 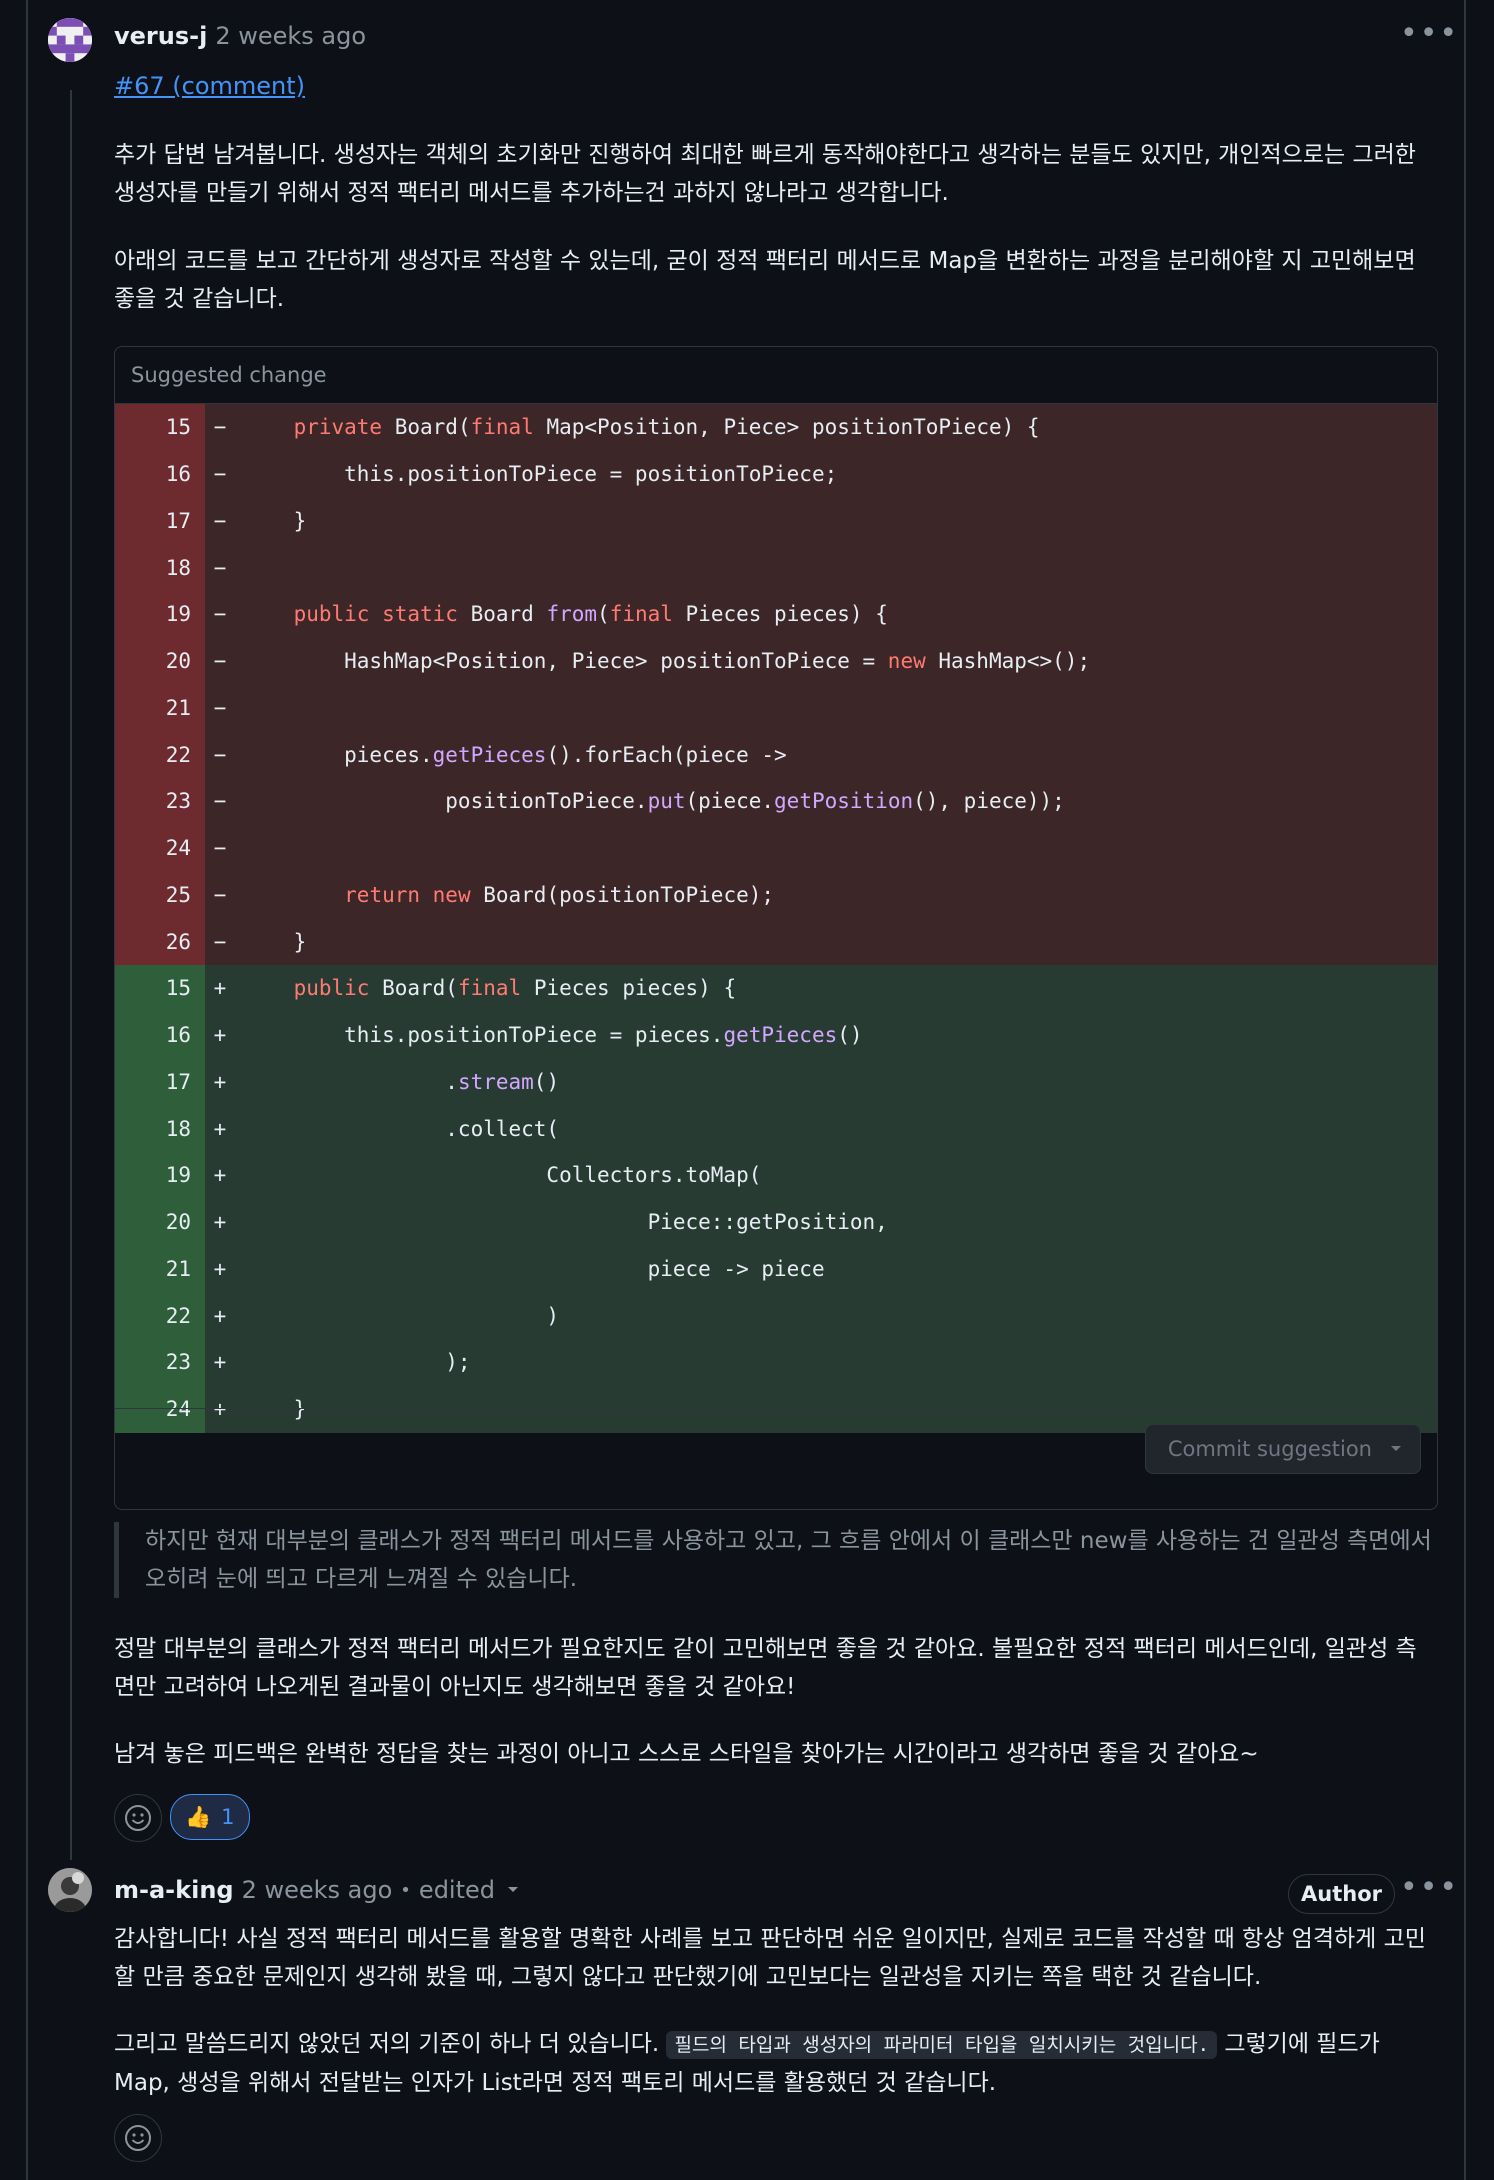 What do you see at coordinates (776, 708) in the screenshot?
I see `diff-line-removed: 21−` at bounding box center [776, 708].